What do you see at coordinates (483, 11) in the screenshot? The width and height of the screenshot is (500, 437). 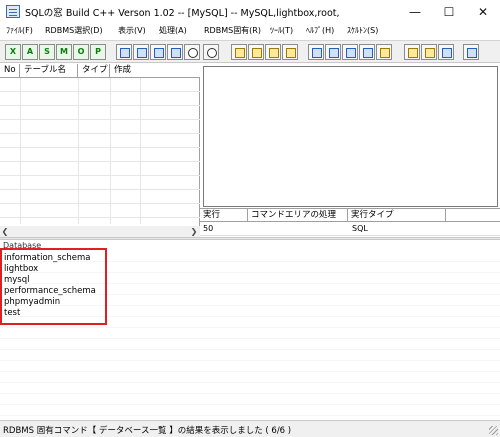 I see `close-button: ✕` at bounding box center [483, 11].